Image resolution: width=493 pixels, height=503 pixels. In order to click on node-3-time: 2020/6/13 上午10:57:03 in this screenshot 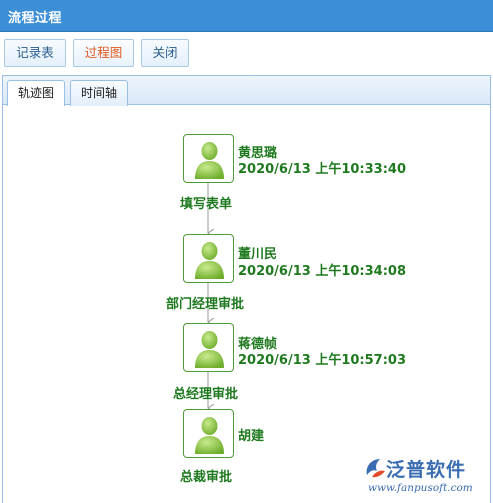, I will do `click(322, 360)`.